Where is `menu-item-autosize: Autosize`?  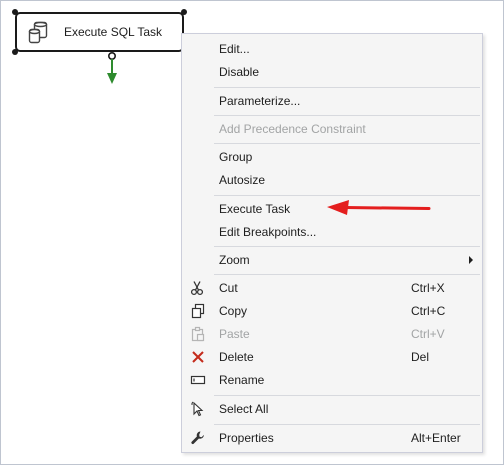
menu-item-autosize: Autosize is located at coordinates (332, 180).